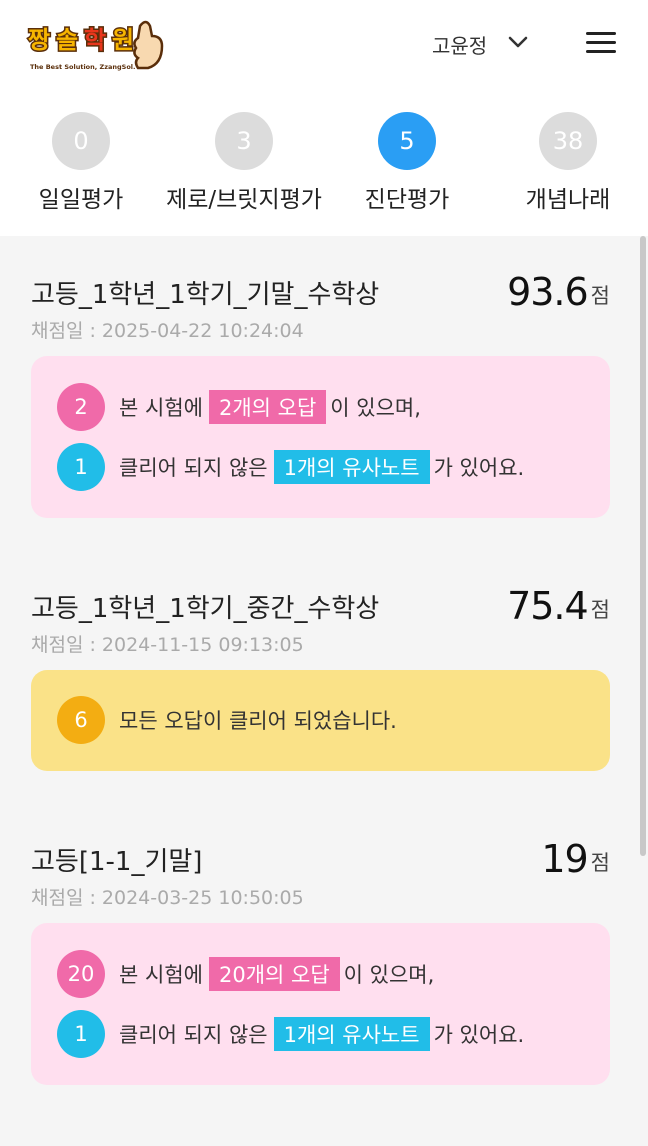  Describe the element at coordinates (205, 295) in the screenshot. I see `exam-title: 고등_1학년_1학기_기말_수학상` at that location.